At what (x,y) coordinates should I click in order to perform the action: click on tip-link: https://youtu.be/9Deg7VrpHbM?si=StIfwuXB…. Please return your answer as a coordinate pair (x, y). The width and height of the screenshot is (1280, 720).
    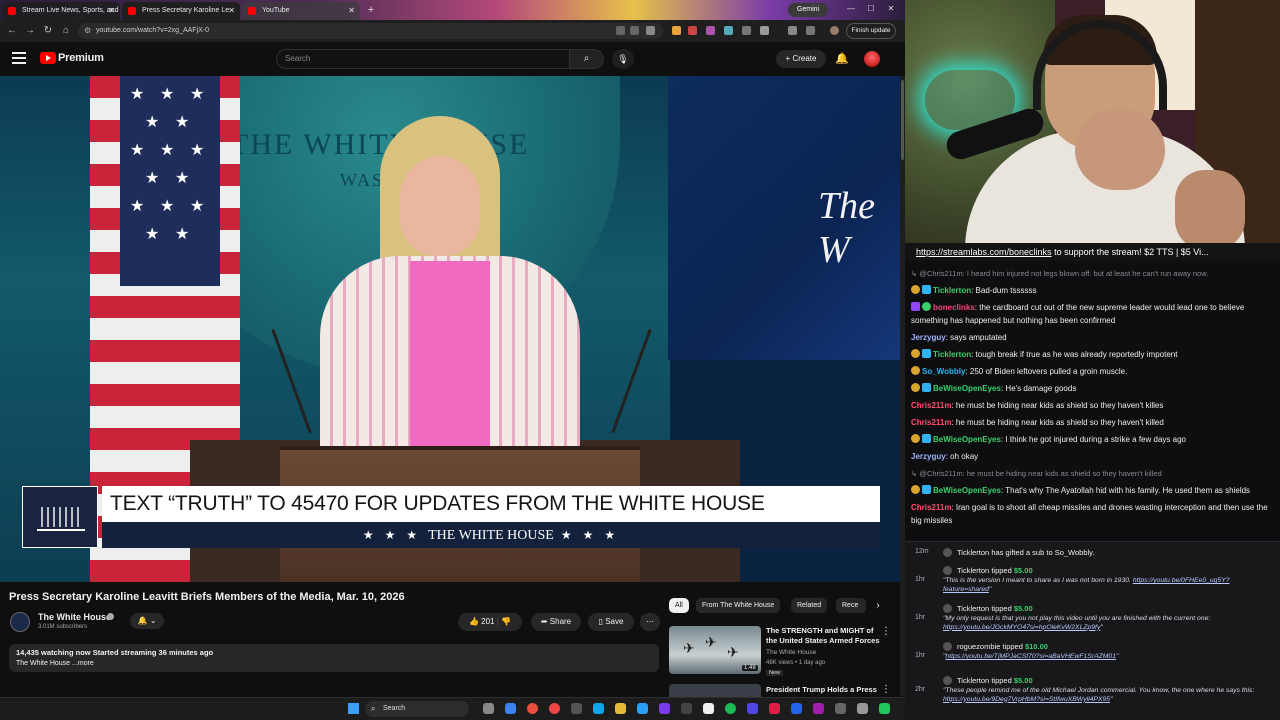
    Looking at the image, I should click on (1026, 699).